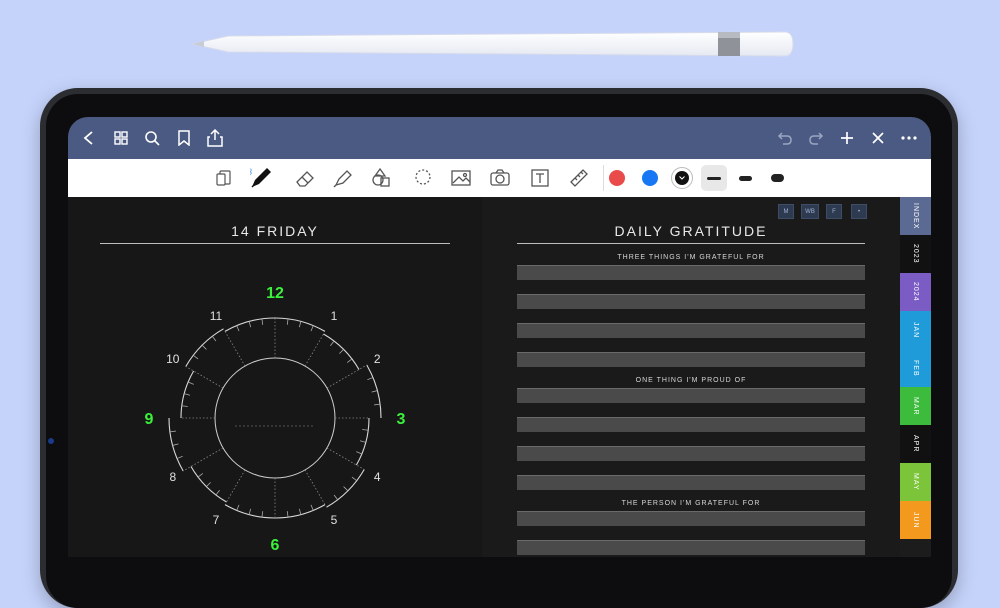 This screenshot has width=1000, height=608. What do you see at coordinates (334, 520) in the screenshot?
I see `clock-number: 5` at bounding box center [334, 520].